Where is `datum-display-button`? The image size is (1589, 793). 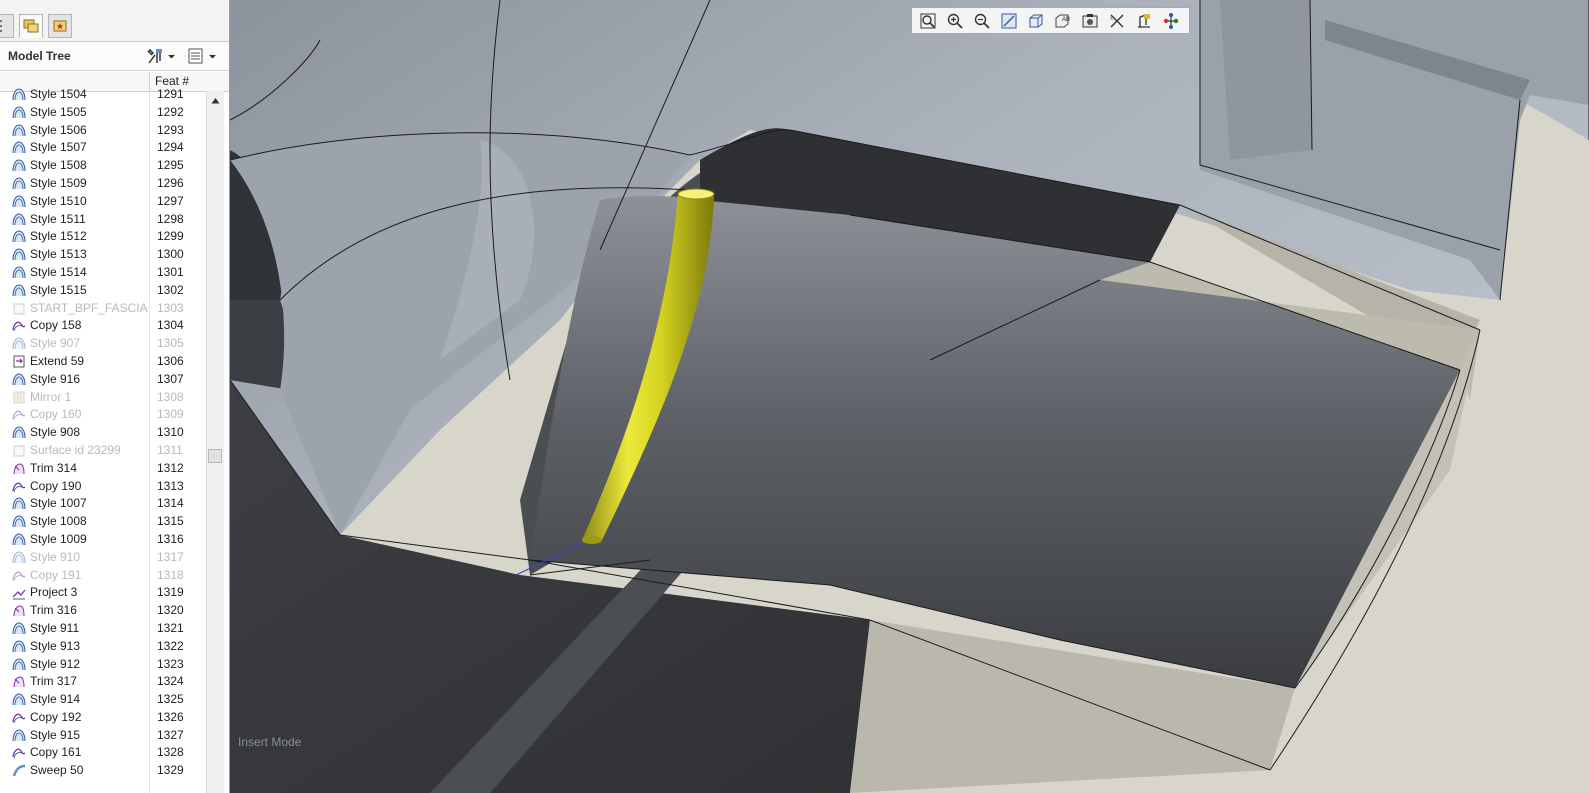
datum-display-button is located at coordinates (1143, 21).